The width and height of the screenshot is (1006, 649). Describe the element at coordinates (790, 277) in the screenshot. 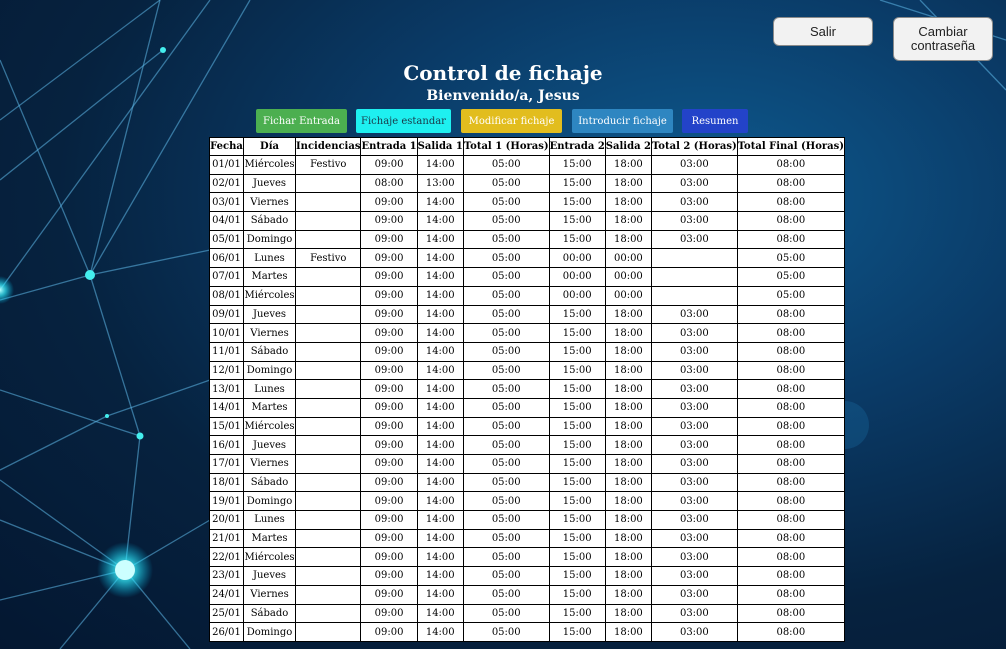

I see `cell-total-final: 05:00` at that location.